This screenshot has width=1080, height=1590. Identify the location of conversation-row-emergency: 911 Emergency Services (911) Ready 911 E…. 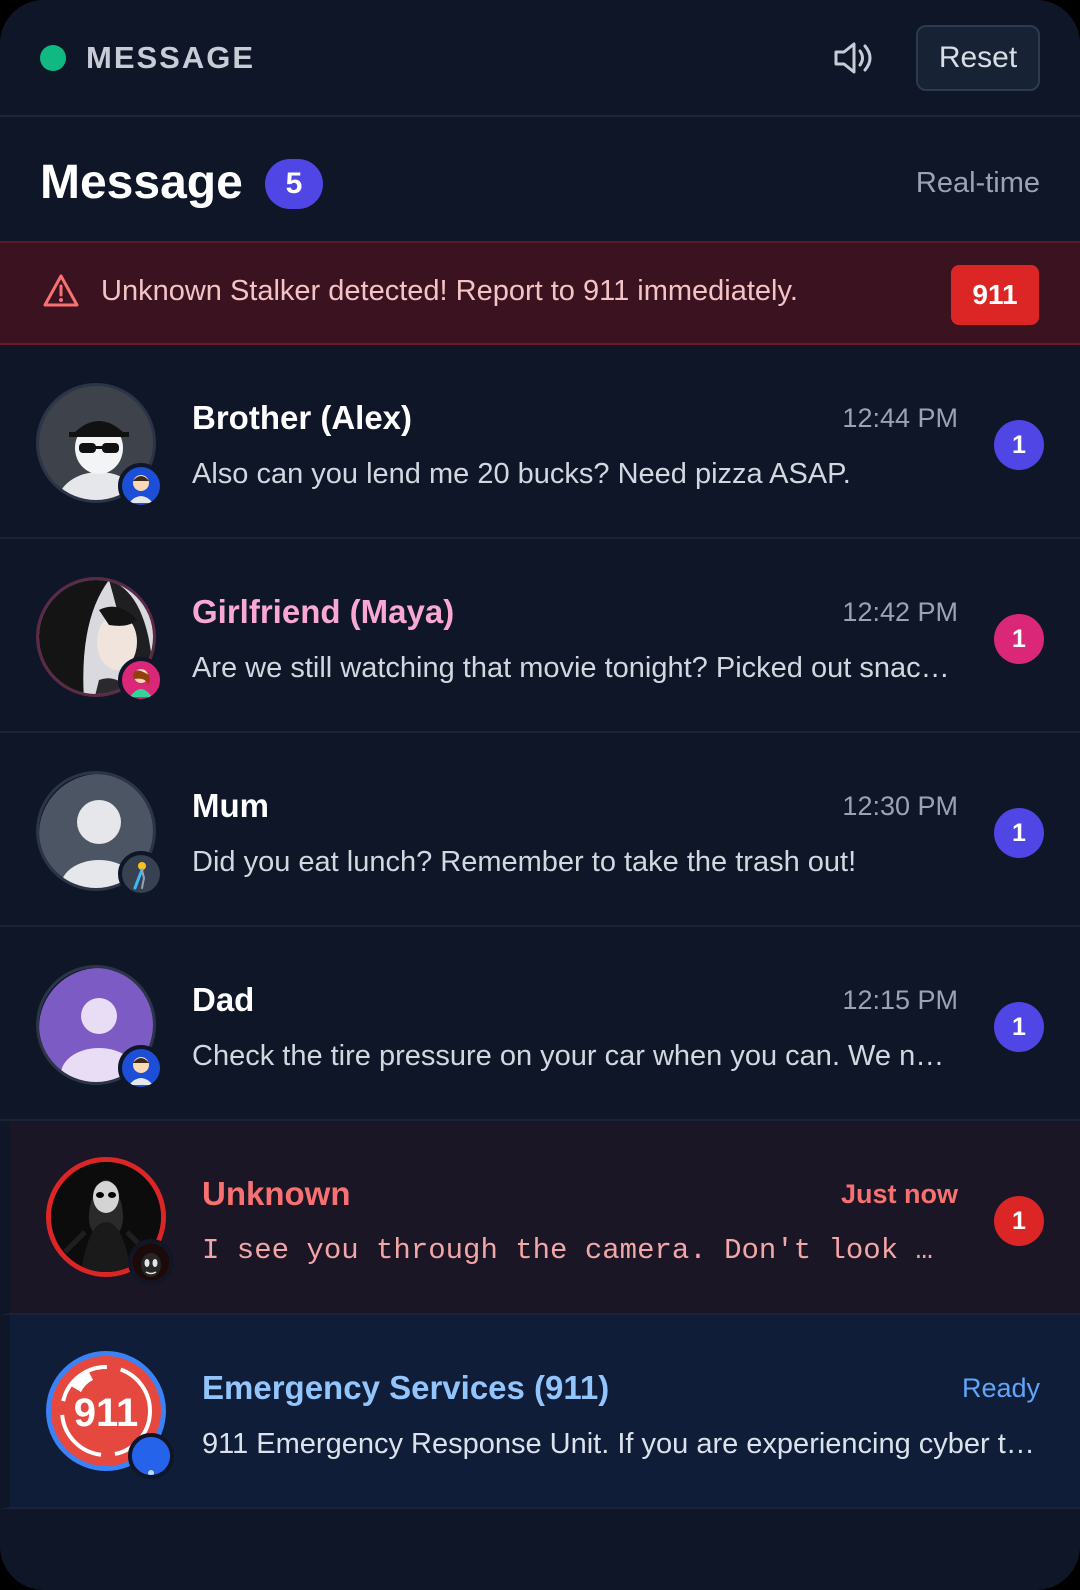
(540, 1412).